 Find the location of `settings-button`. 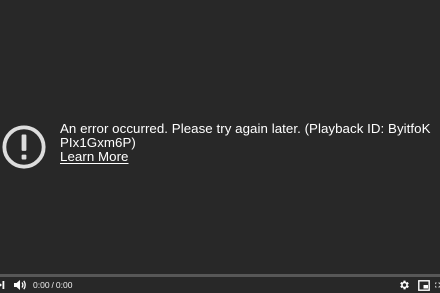

settings-button is located at coordinates (403, 285).